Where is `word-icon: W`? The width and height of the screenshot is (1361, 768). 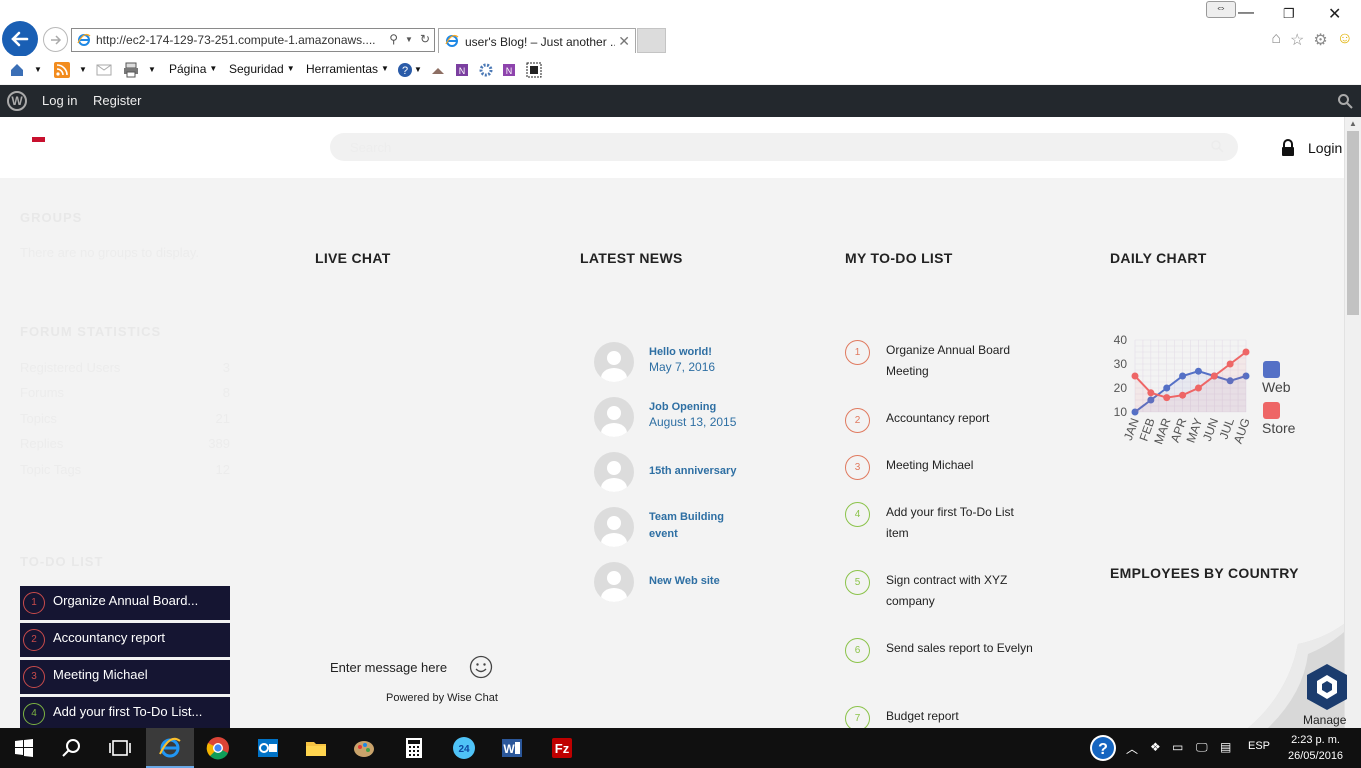 word-icon: W is located at coordinates (512, 748).